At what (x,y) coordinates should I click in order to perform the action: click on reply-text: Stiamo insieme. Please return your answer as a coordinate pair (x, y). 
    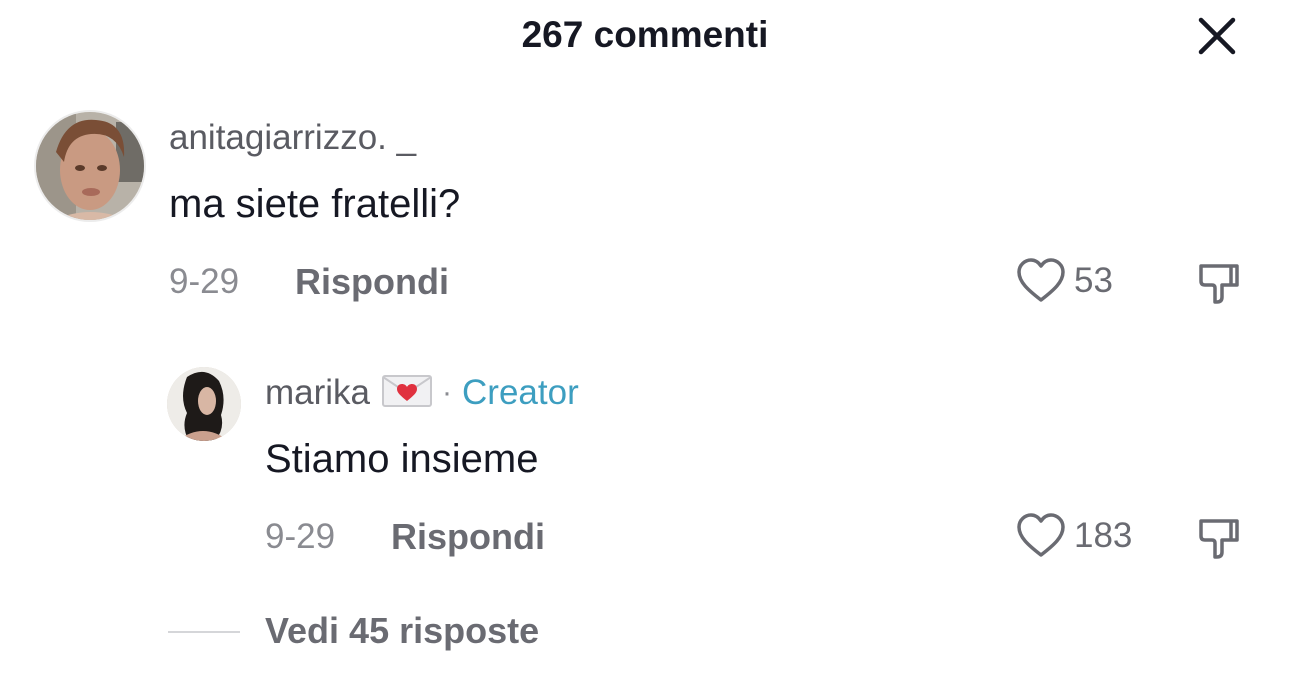
    Looking at the image, I should click on (402, 459).